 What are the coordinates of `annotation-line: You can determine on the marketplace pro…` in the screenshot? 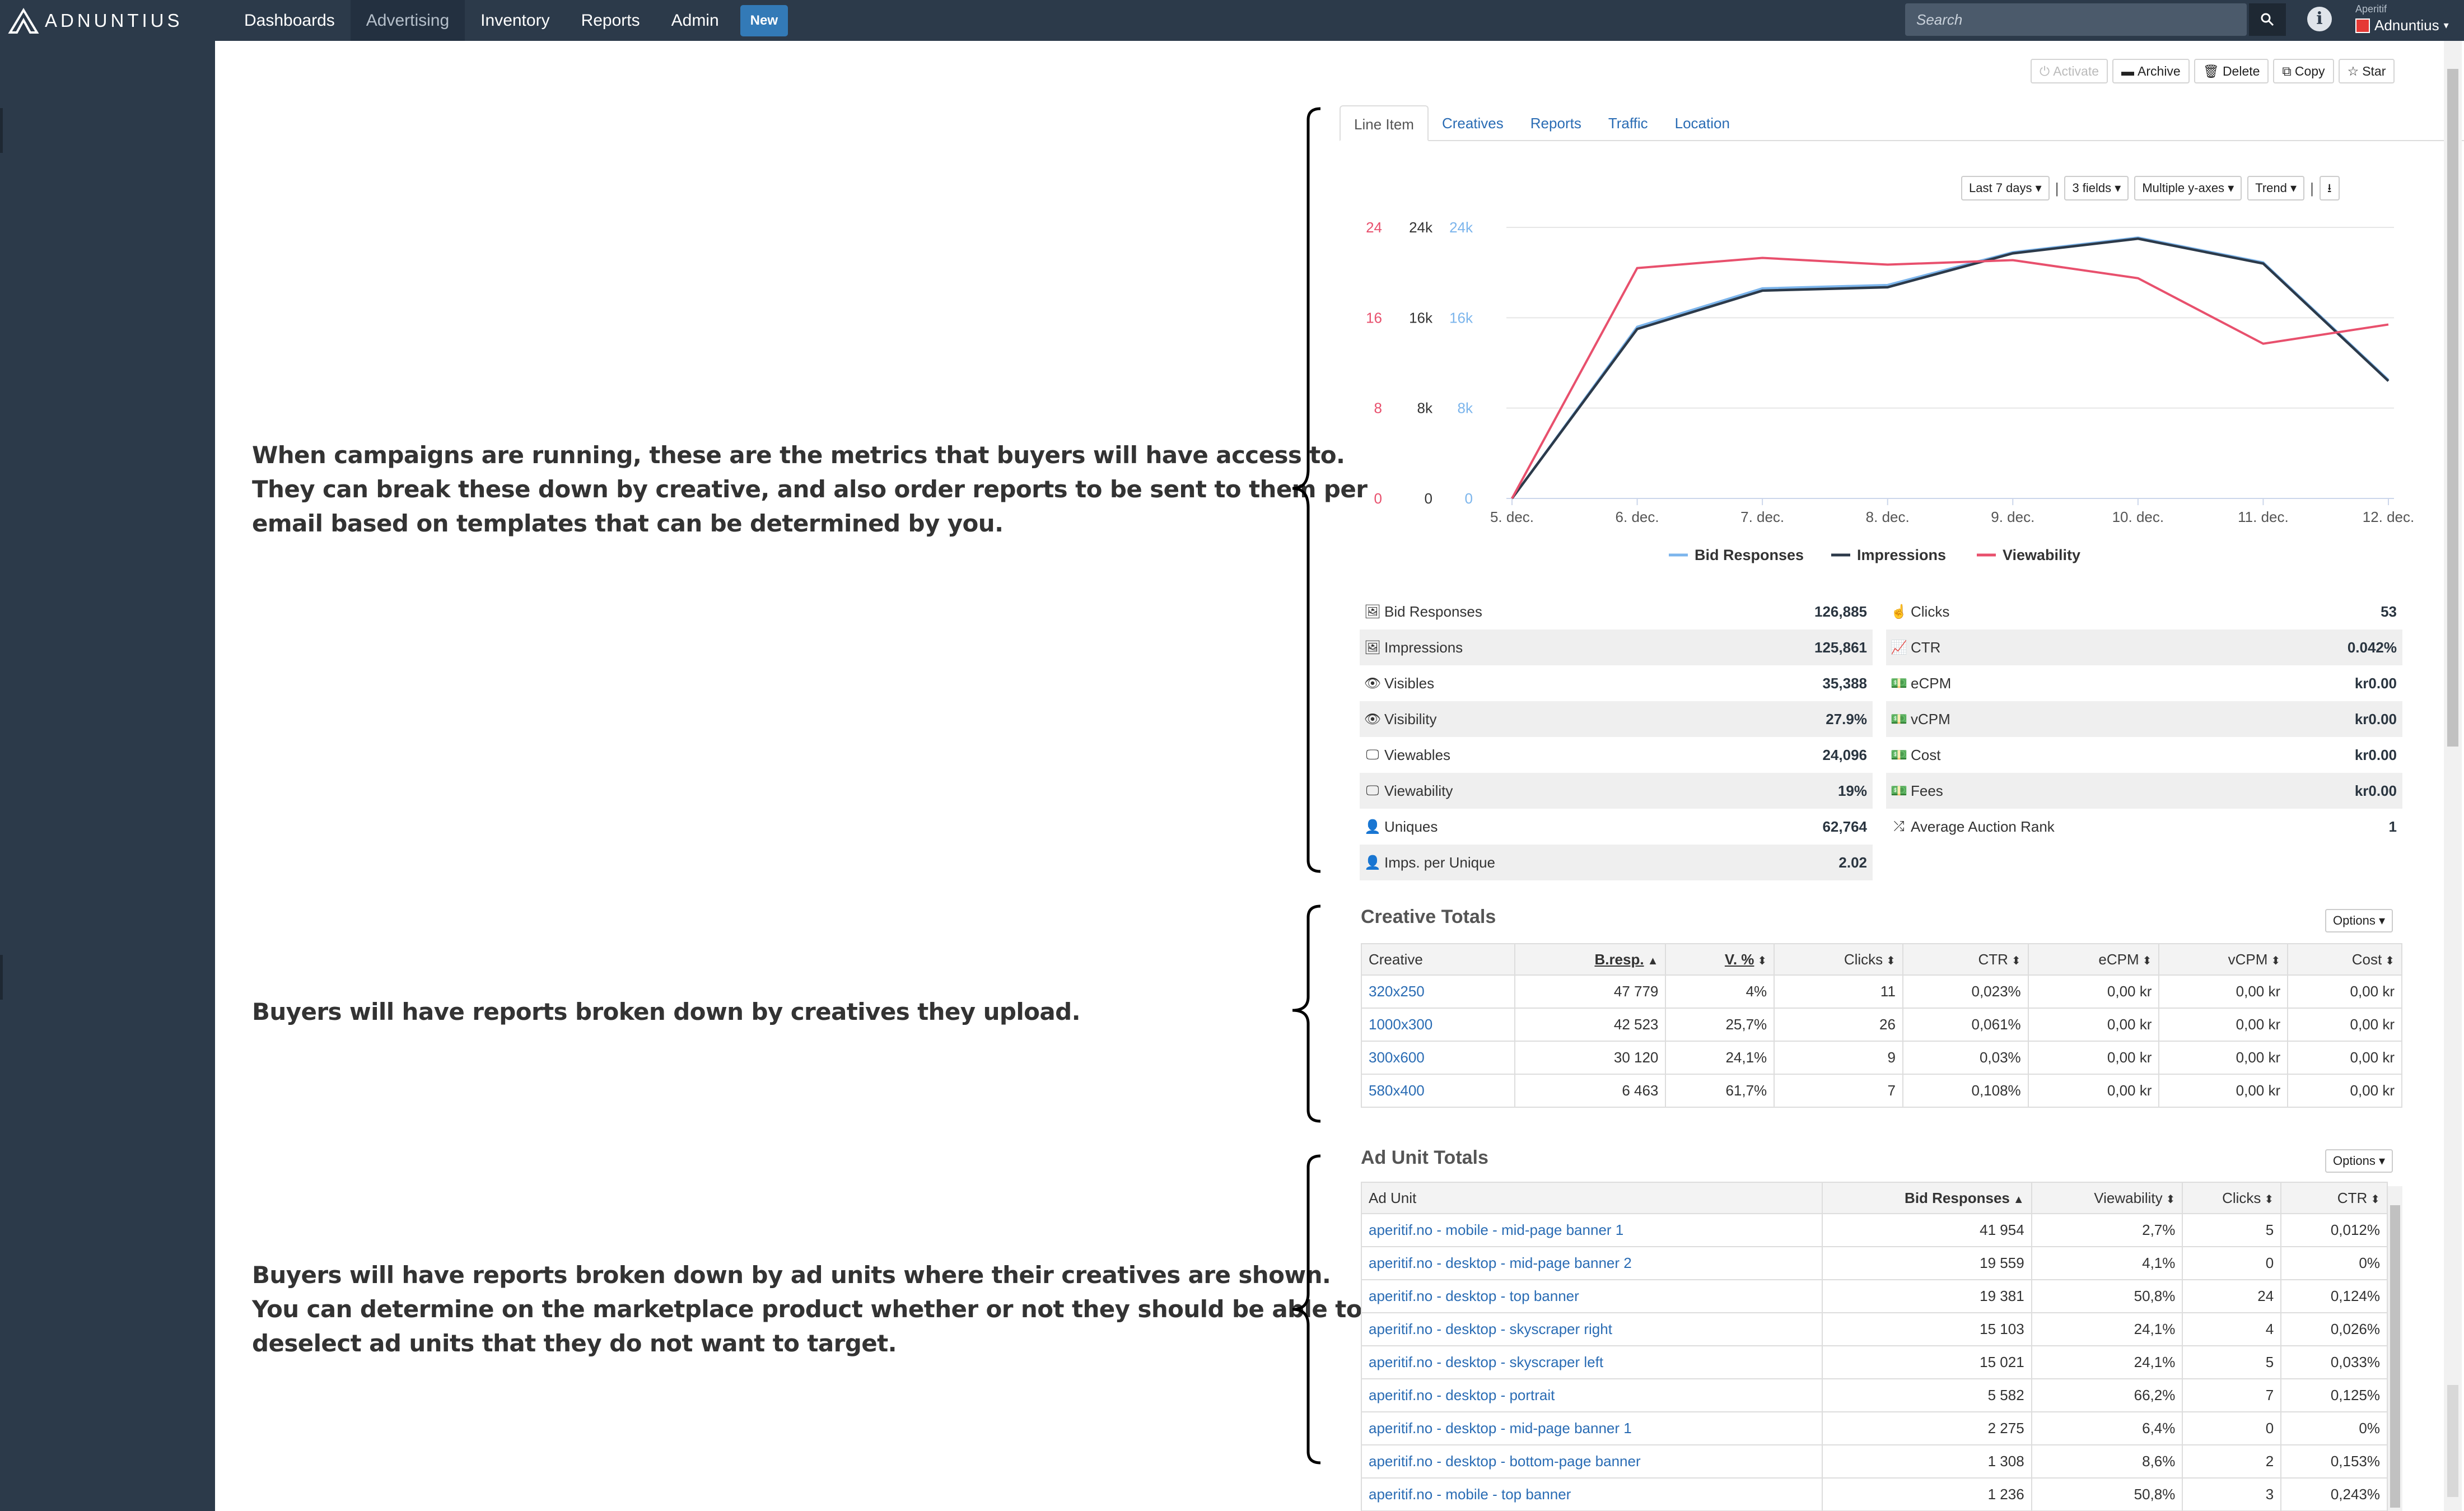 It's located at (807, 1309).